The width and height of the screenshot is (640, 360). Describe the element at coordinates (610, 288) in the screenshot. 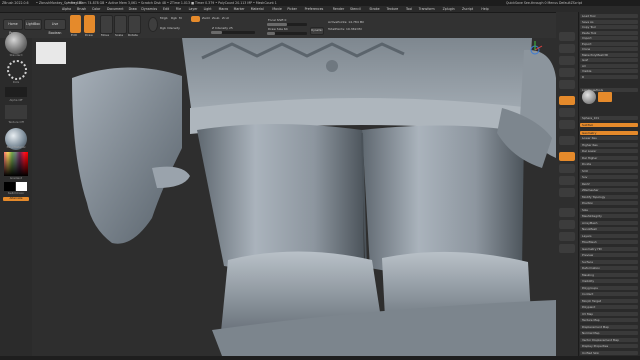

I see `tool-menu-item: Polygroups` at that location.